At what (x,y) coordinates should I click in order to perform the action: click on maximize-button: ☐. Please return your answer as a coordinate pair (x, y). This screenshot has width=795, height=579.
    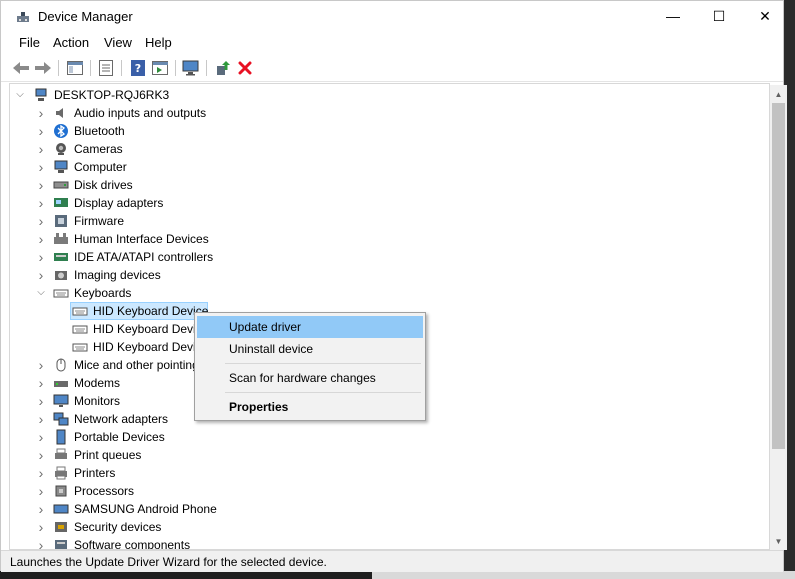
    Looking at the image, I should click on (719, 16).